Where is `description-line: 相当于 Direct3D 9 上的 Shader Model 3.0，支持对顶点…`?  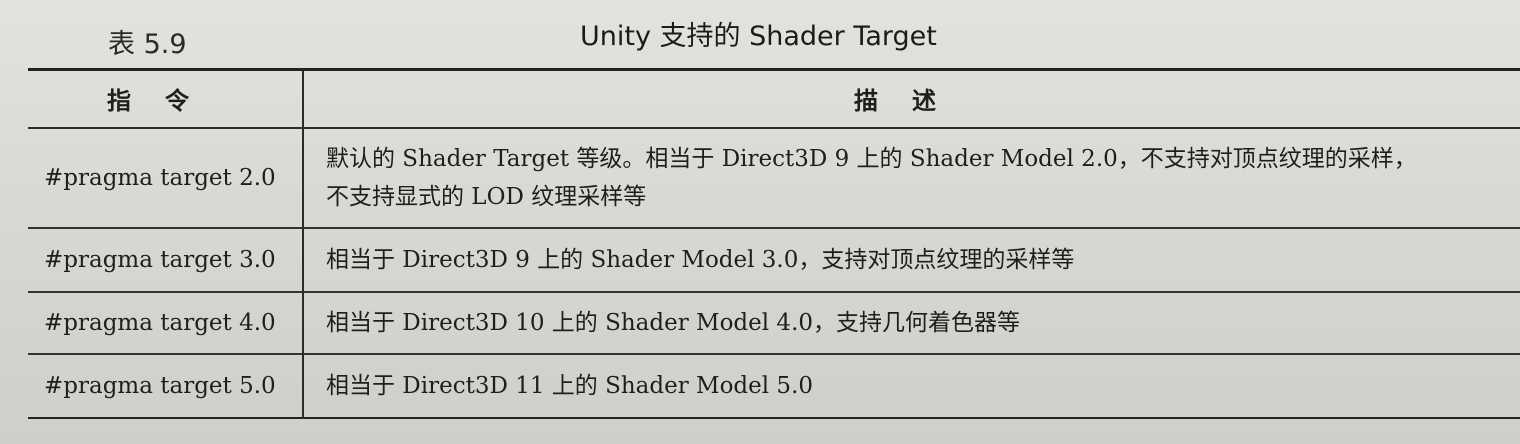
description-line: 相当于 Direct3D 9 上的 Shader Model 3.0，支持对顶点… is located at coordinates (700, 259).